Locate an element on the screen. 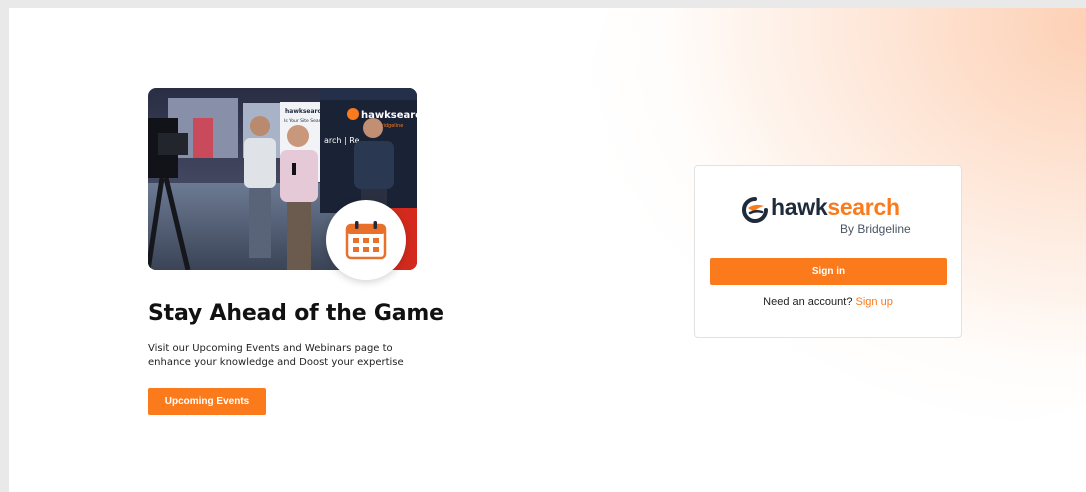 This screenshot has height=492, width=1086. upcoming-events-button: Upcoming Events is located at coordinates (207, 401).